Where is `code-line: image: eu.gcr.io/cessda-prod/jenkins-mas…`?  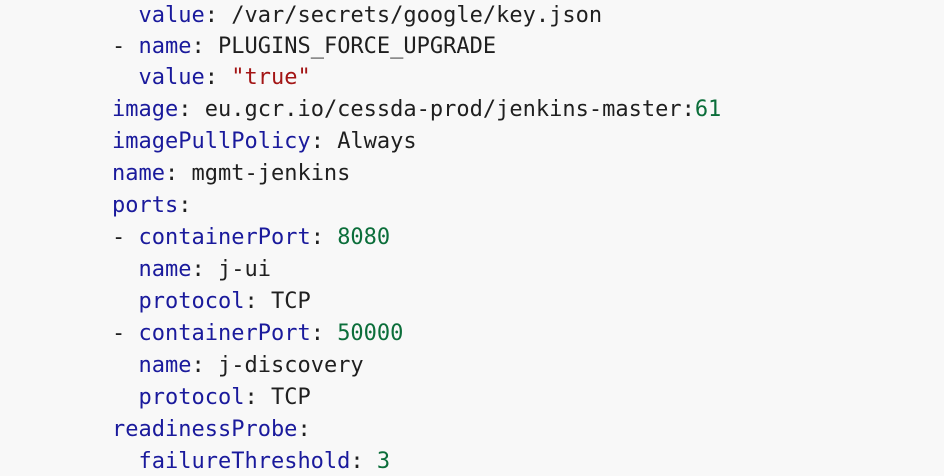 code-line: image: eu.gcr.io/cessda-prod/jenkins-mas… is located at coordinates (417, 109).